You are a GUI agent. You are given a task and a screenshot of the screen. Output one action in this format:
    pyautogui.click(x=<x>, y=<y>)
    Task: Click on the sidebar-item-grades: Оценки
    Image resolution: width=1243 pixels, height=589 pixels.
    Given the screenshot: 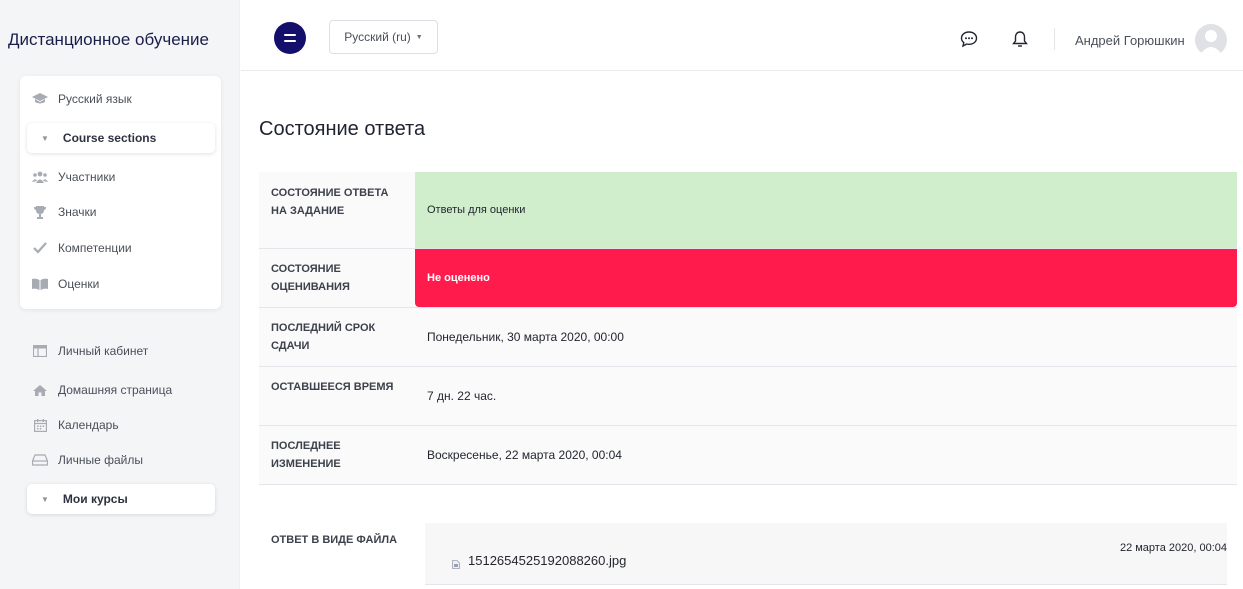 What is the action you would take?
    pyautogui.click(x=65, y=284)
    